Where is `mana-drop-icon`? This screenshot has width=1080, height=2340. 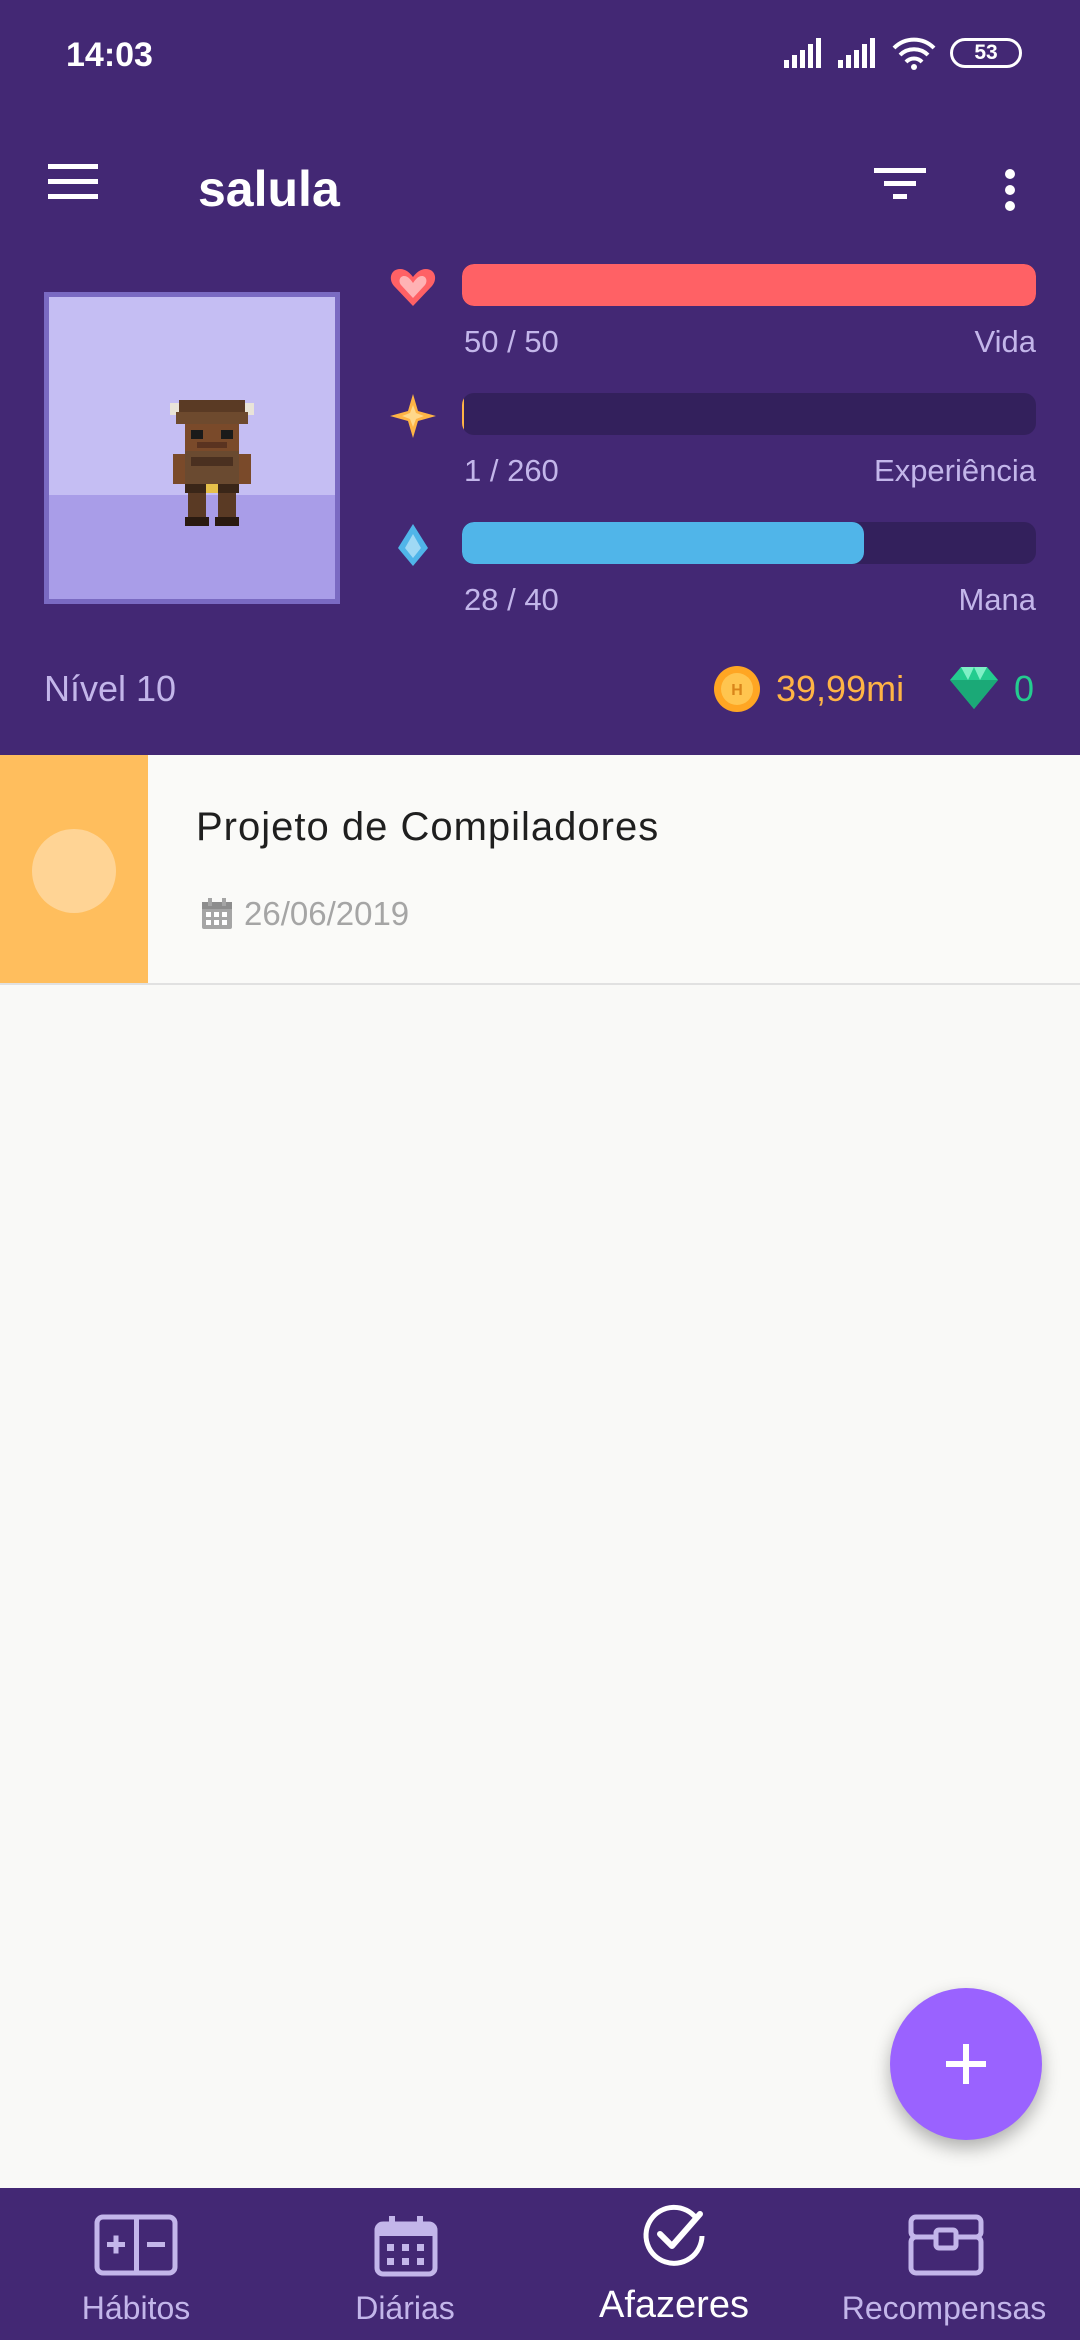
mana-drop-icon is located at coordinates (413, 545).